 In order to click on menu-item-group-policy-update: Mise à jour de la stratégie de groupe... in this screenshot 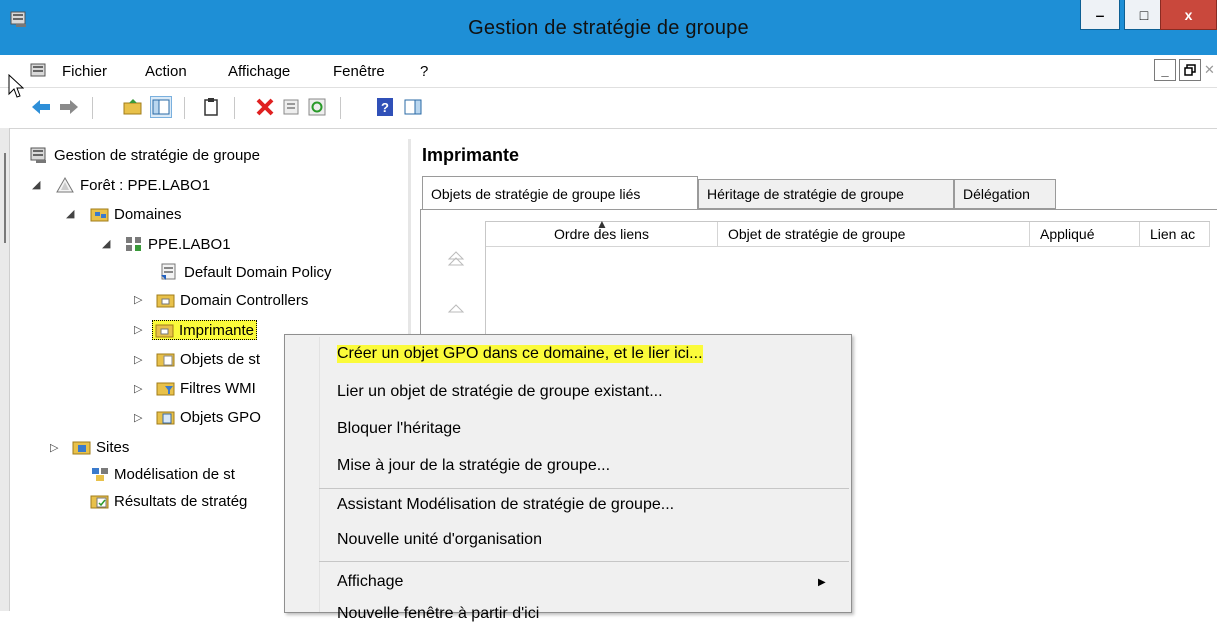, I will do `click(473, 466)`.